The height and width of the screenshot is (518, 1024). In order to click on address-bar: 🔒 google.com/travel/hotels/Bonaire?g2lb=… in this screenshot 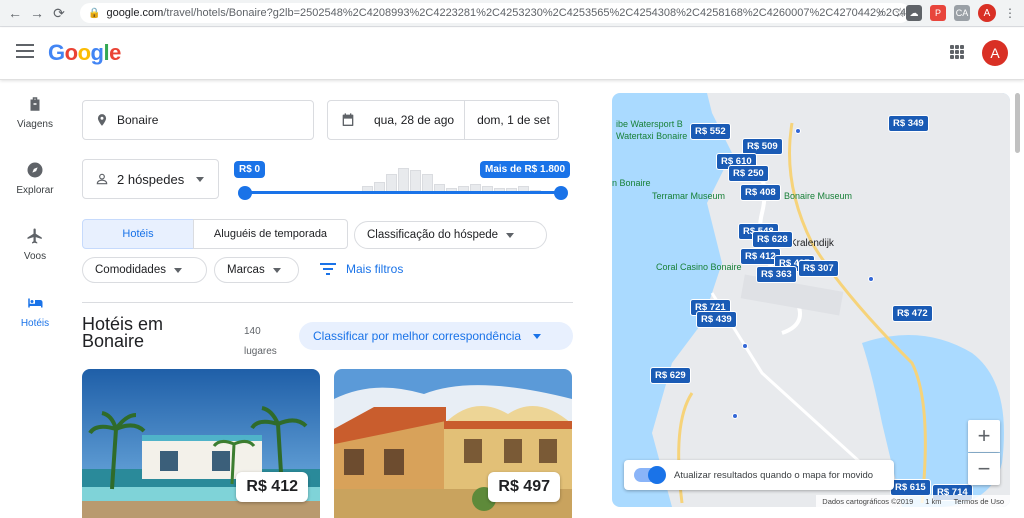, I will do `click(495, 13)`.